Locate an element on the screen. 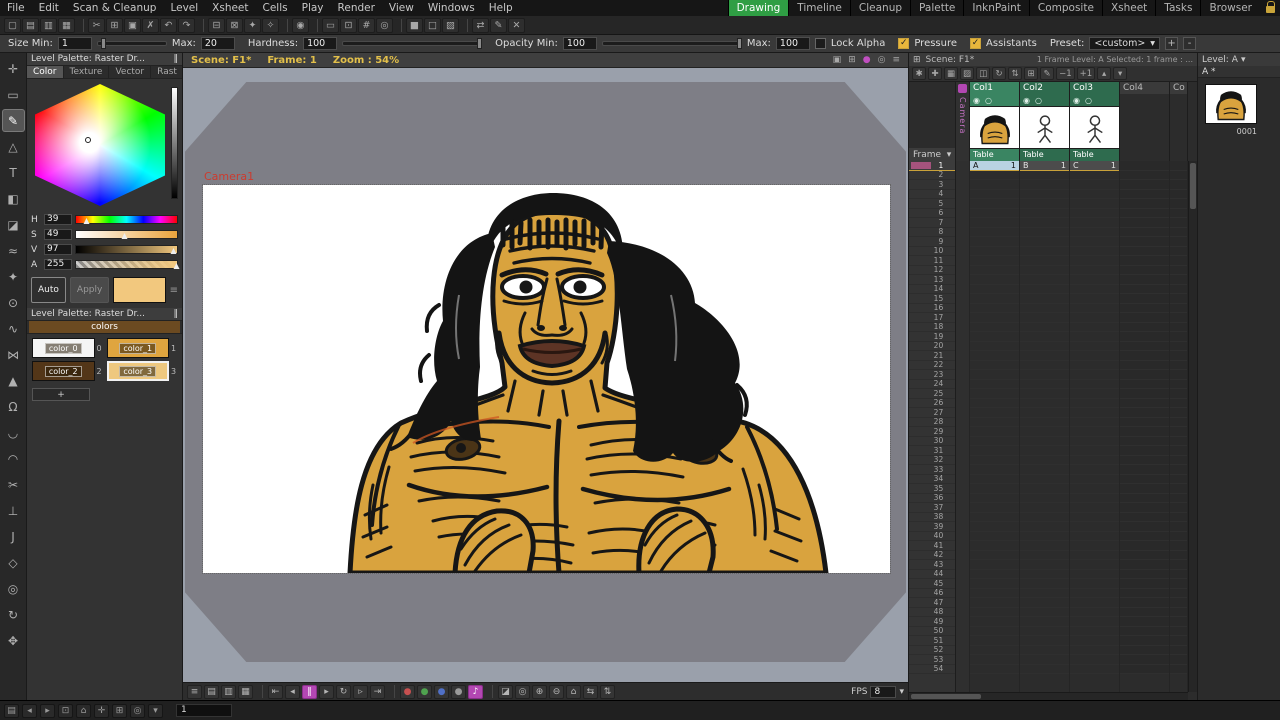  locator-button: ◎ is located at coordinates (522, 691).